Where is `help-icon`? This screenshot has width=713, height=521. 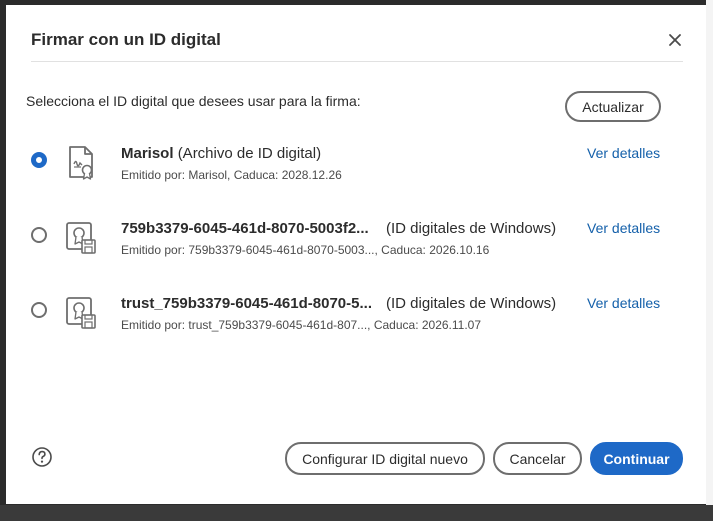
help-icon is located at coordinates (42, 457).